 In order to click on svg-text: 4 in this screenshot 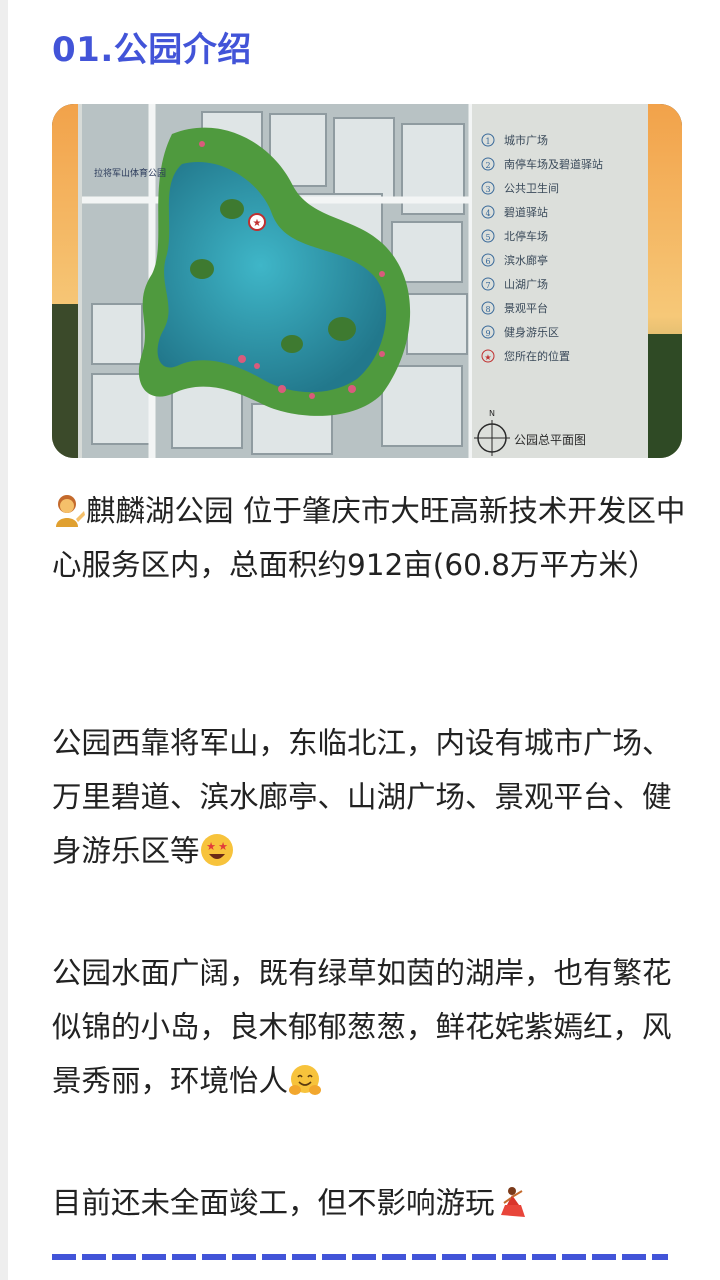, I will do `click(487, 213)`.